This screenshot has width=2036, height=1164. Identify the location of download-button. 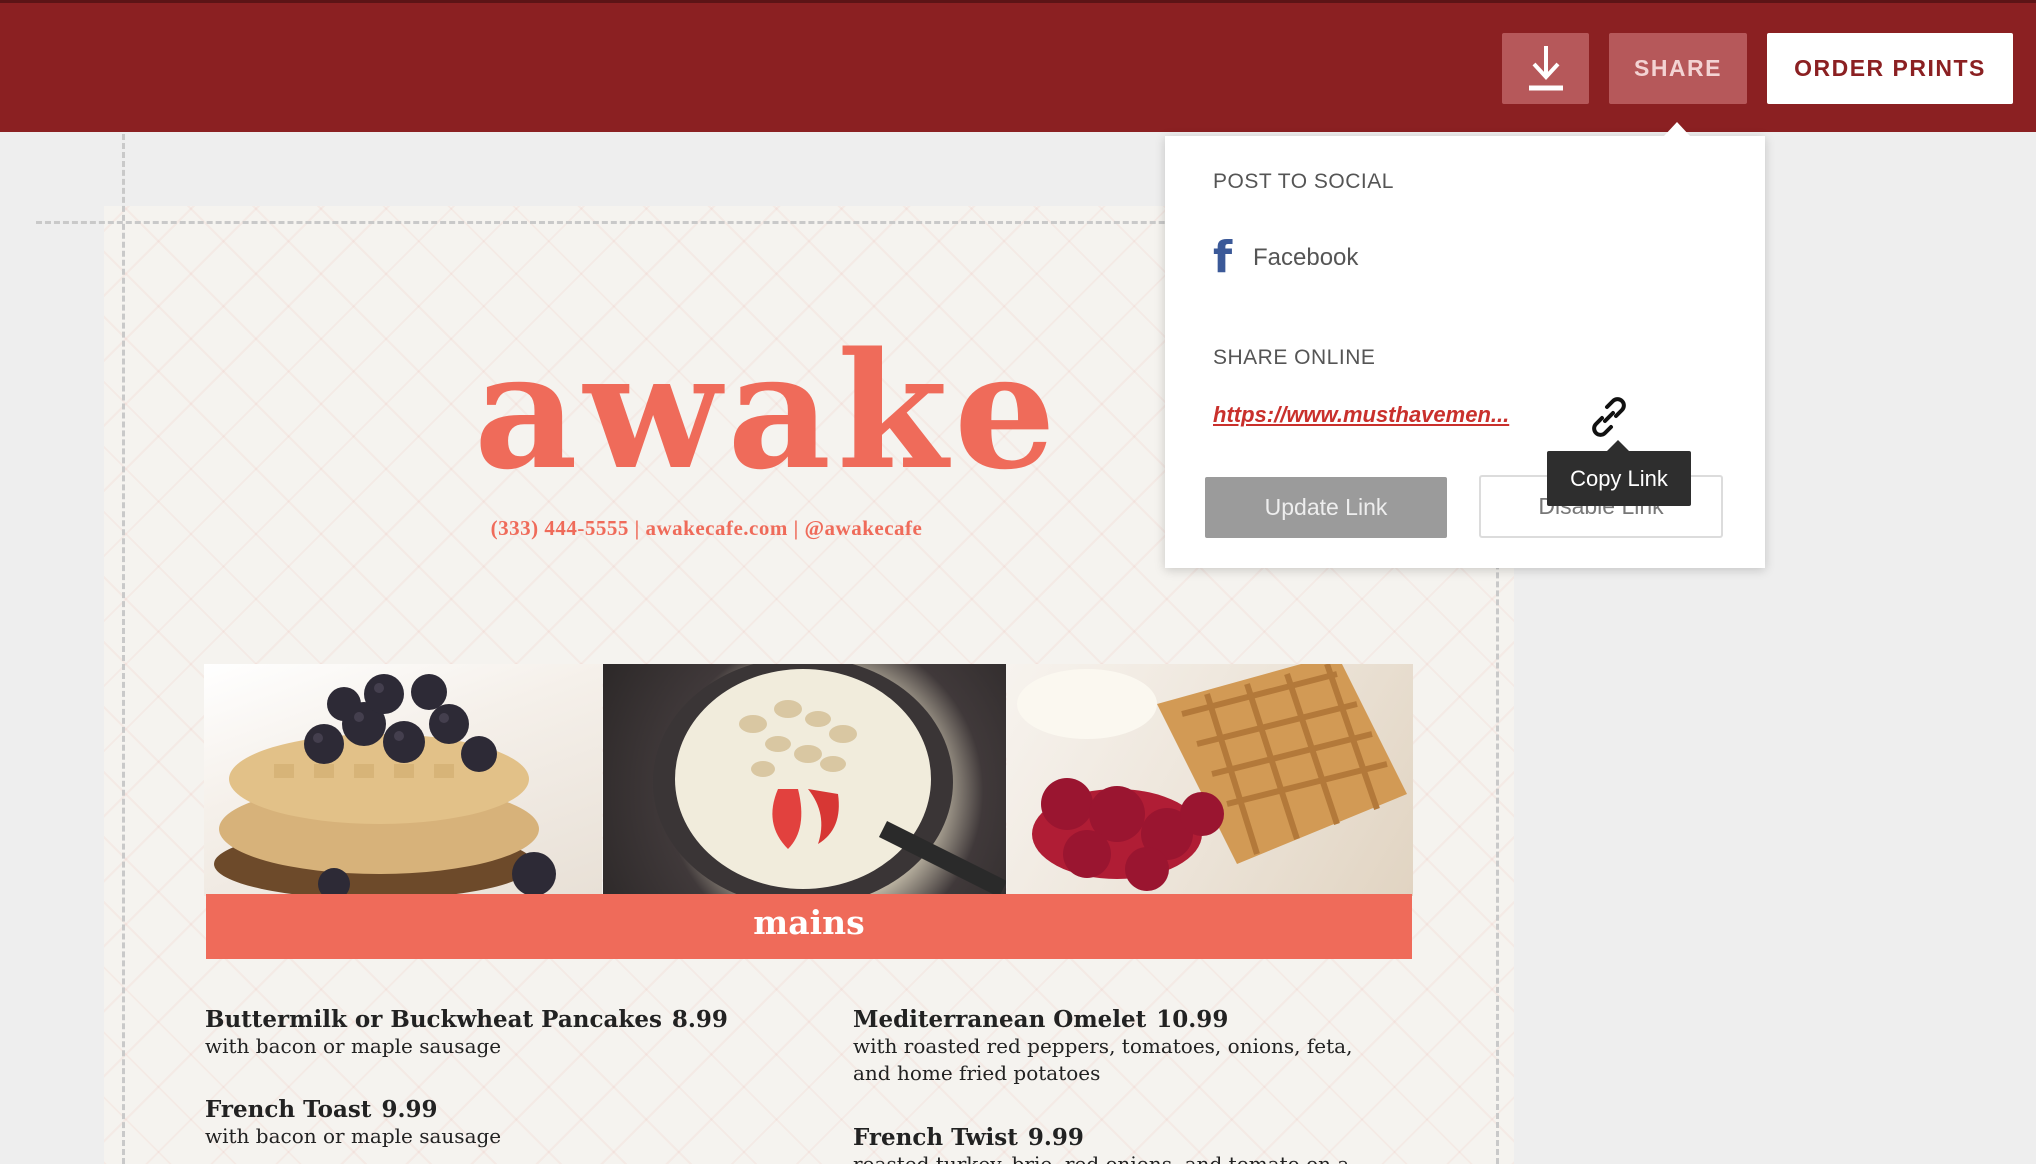
(1545, 68).